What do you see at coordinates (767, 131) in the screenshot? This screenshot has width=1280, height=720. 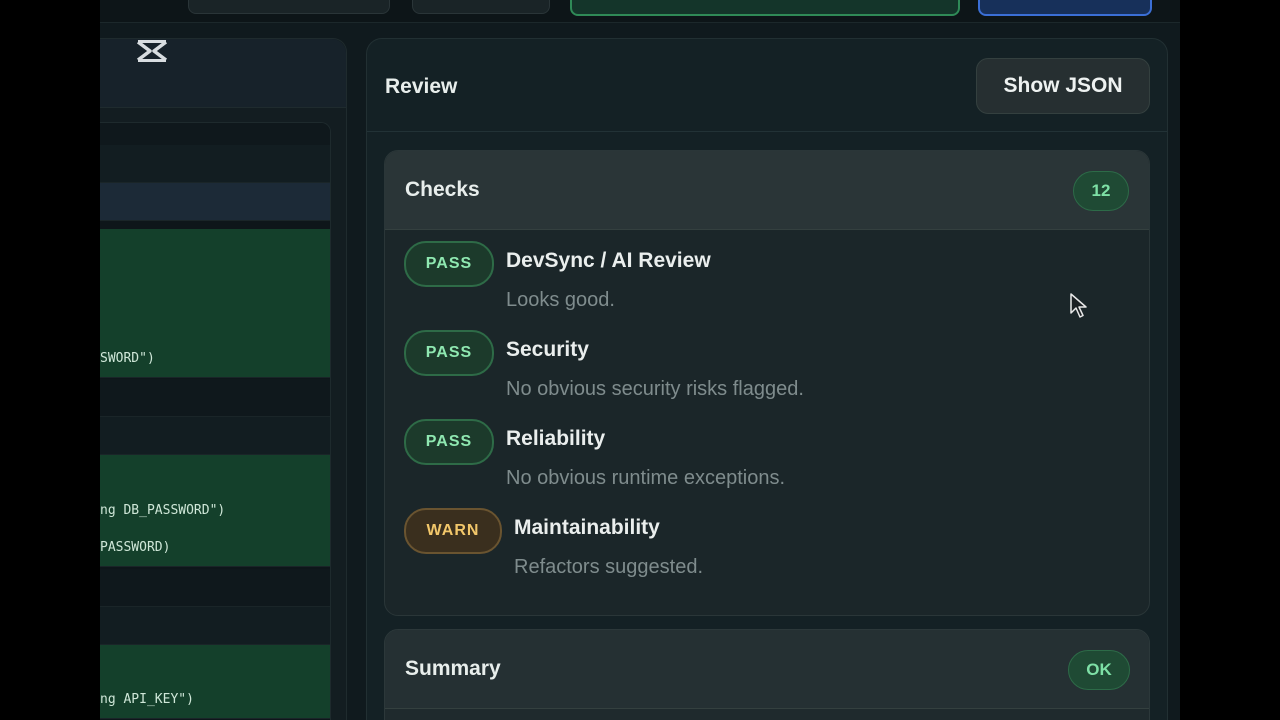 I see `divider` at bounding box center [767, 131].